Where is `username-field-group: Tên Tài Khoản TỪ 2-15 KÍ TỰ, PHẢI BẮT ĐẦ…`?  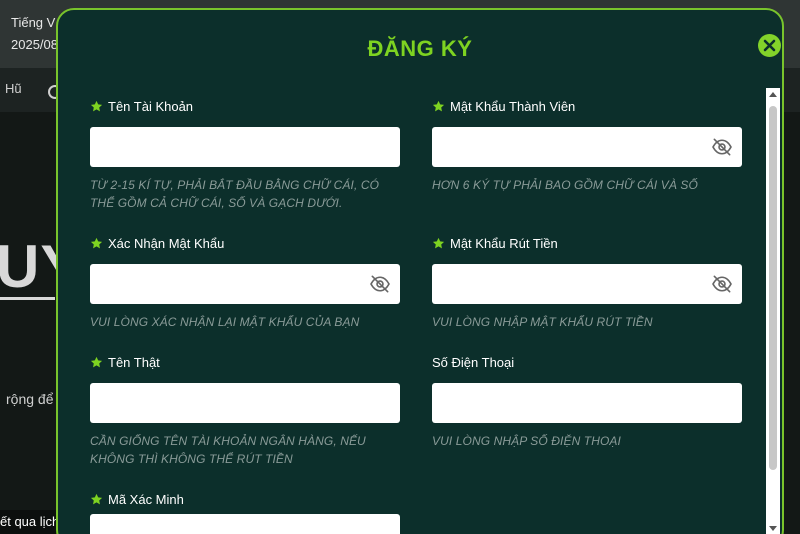 username-field-group: Tên Tài Khoản TỪ 2-15 KÍ TỰ, PHẢI BẮT ĐẦ… is located at coordinates (245, 154).